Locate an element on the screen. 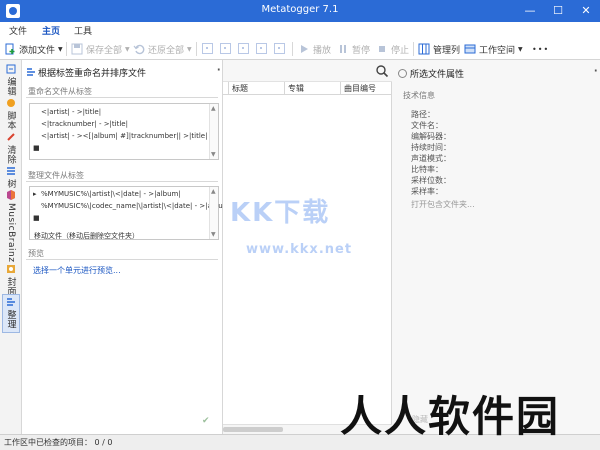 This screenshot has width=600, height=450. tab-script: 脚本 is located at coordinates (11, 114).